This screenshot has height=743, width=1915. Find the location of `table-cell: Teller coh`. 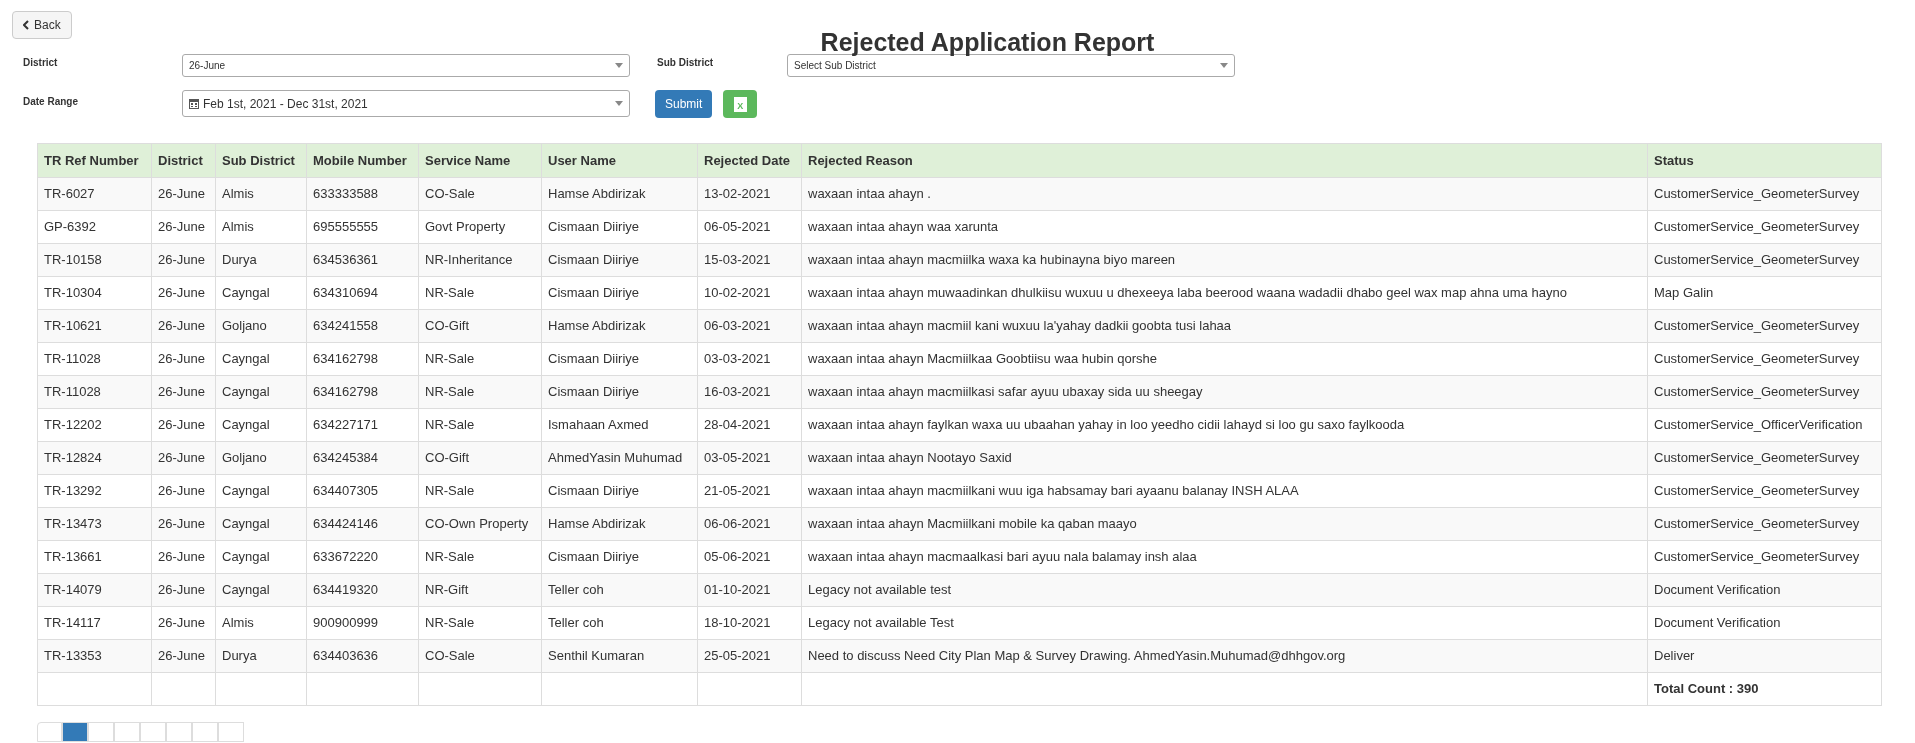

table-cell: Teller coh is located at coordinates (619, 623).